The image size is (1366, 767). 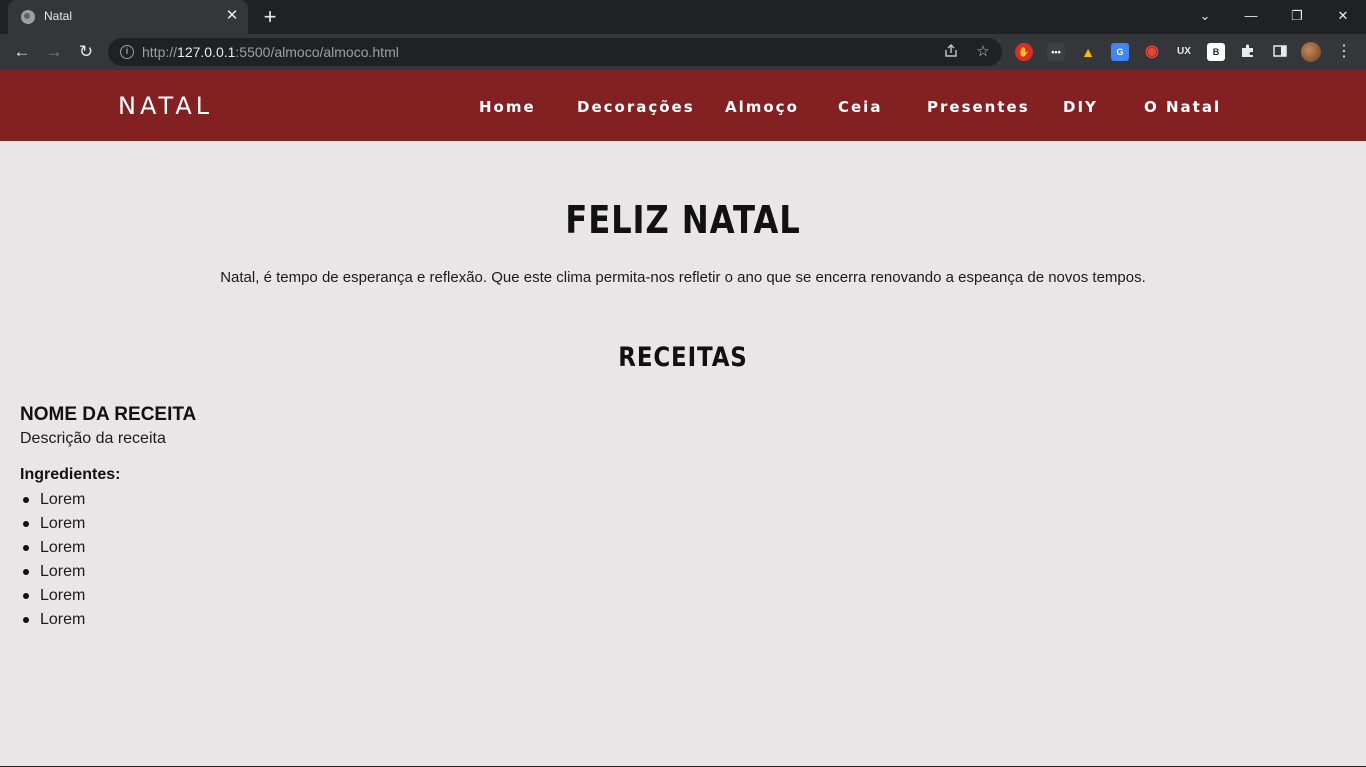 What do you see at coordinates (1024, 52) in the screenshot?
I see `adblock-extension-icon: ✋` at bounding box center [1024, 52].